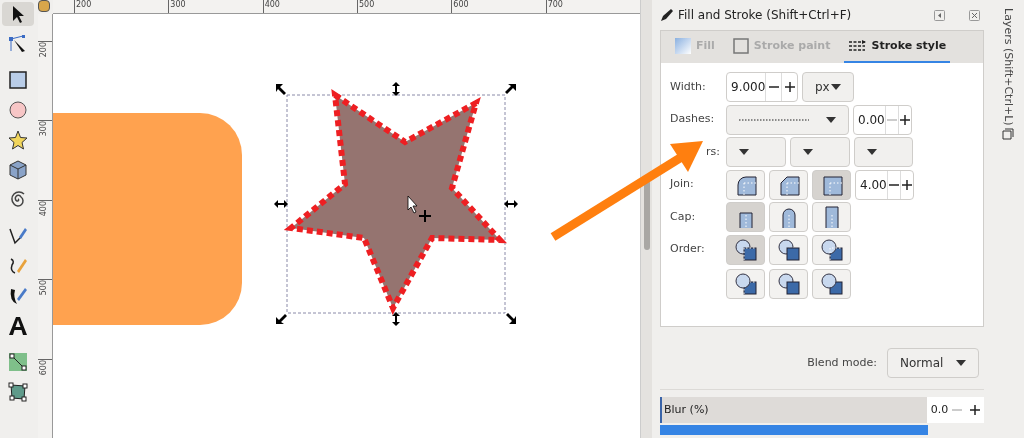  Describe the element at coordinates (765, 15) in the screenshot. I see `panel-title: Fill and Stroke (Shift+Ctrl+F)` at that location.